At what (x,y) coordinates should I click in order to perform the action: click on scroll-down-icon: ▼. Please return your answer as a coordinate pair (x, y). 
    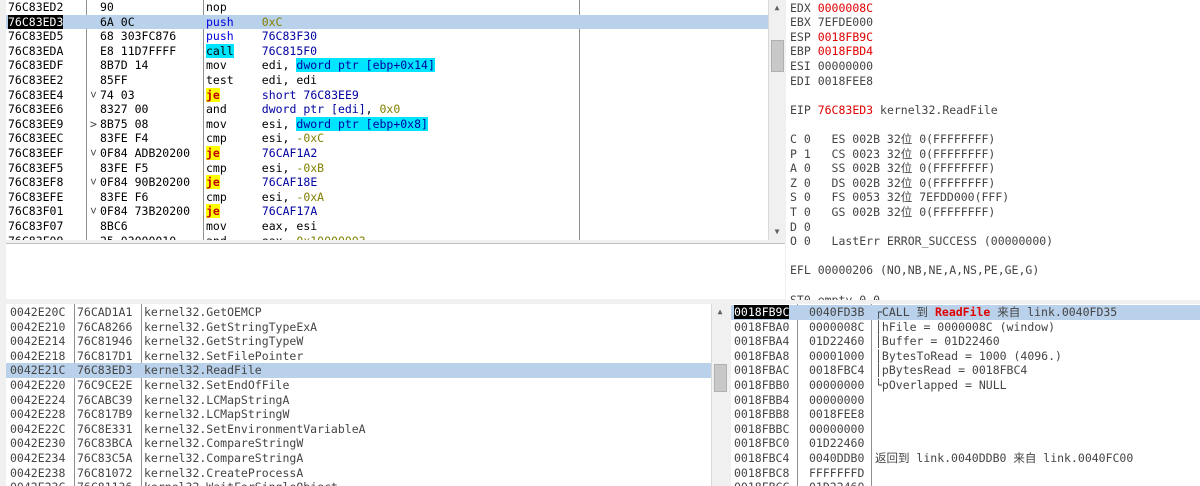
    Looking at the image, I should click on (777, 232).